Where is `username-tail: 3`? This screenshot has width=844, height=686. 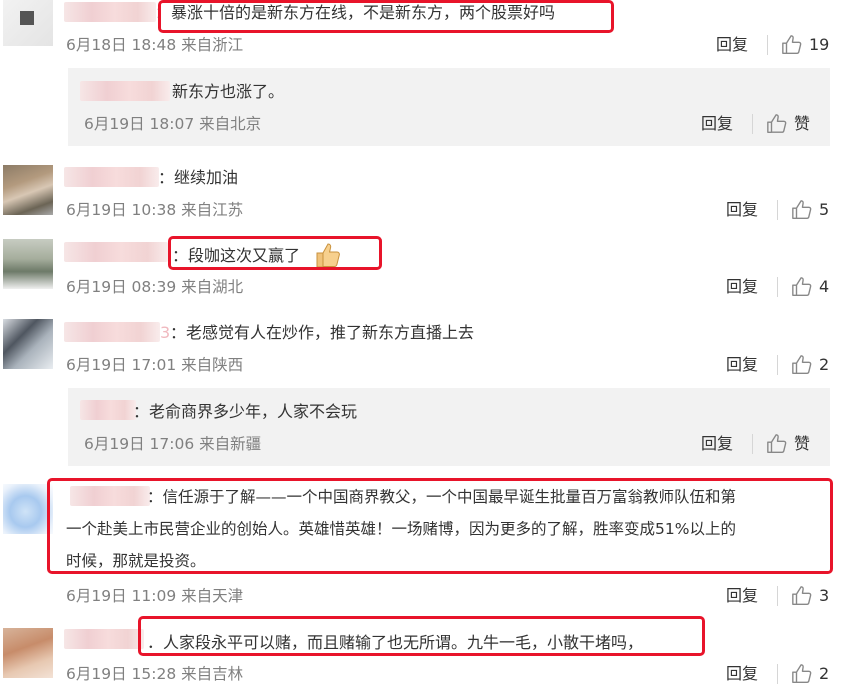
username-tail: 3 is located at coordinates (165, 332).